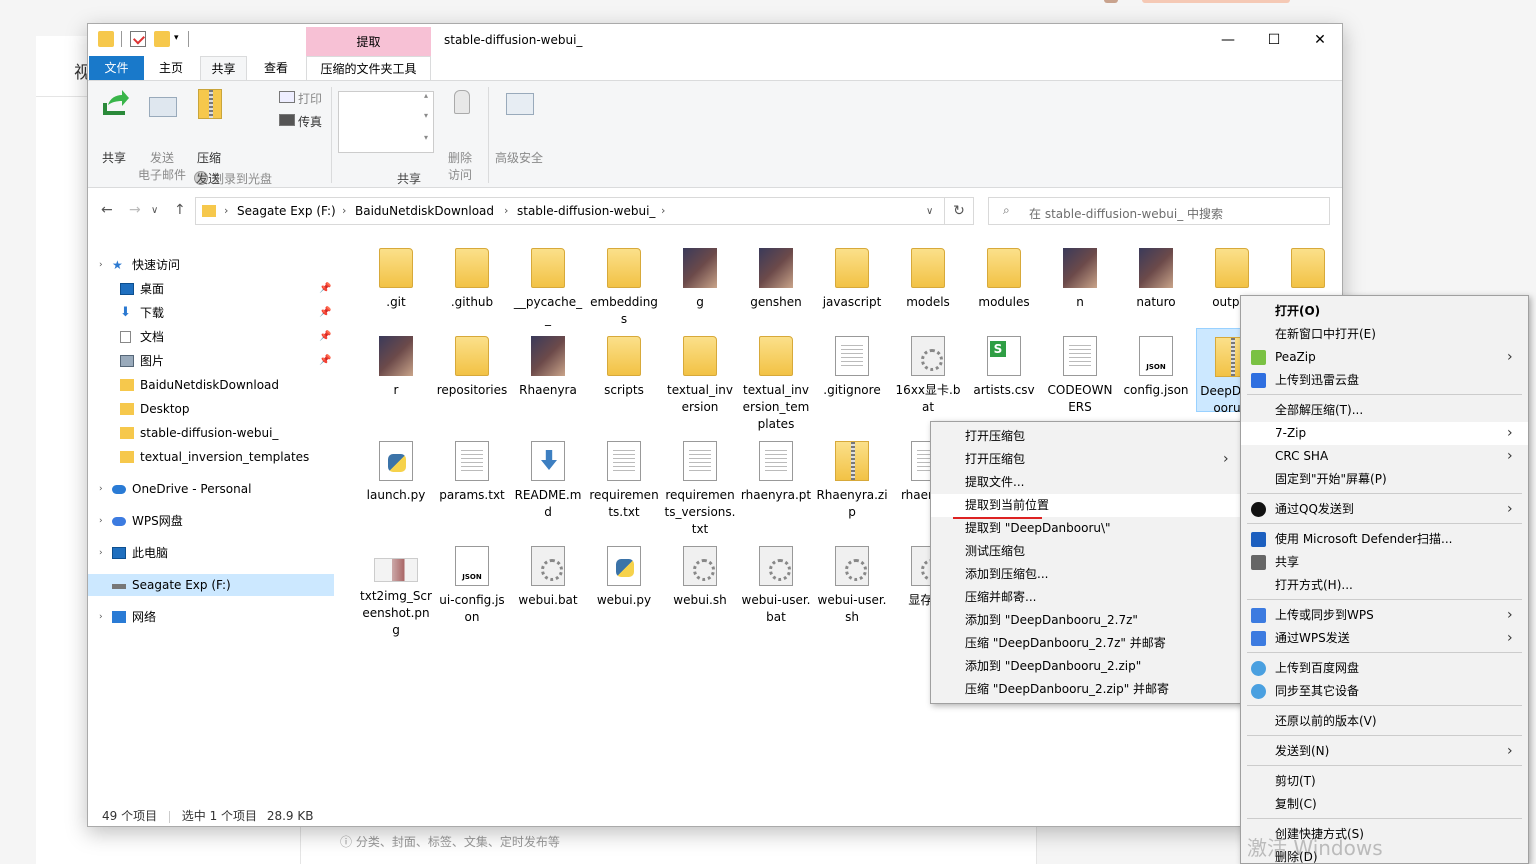 Image resolution: width=1536 pixels, height=864 pixels. I want to click on breadcrumb-current: stable-diffusion-webui_, so click(586, 211).